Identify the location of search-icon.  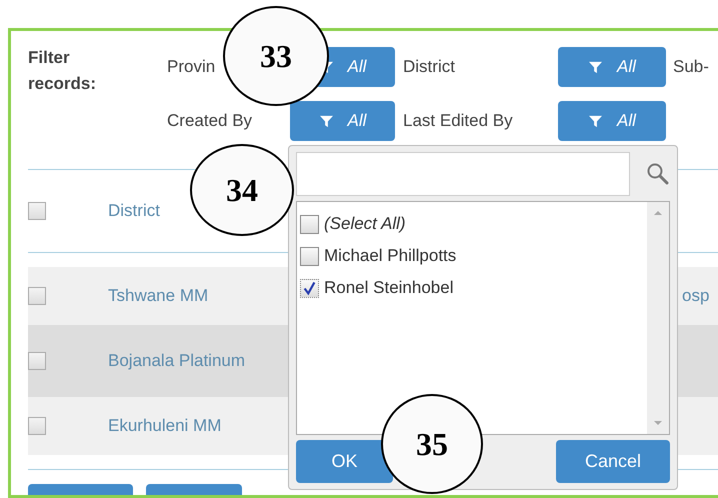
(658, 174).